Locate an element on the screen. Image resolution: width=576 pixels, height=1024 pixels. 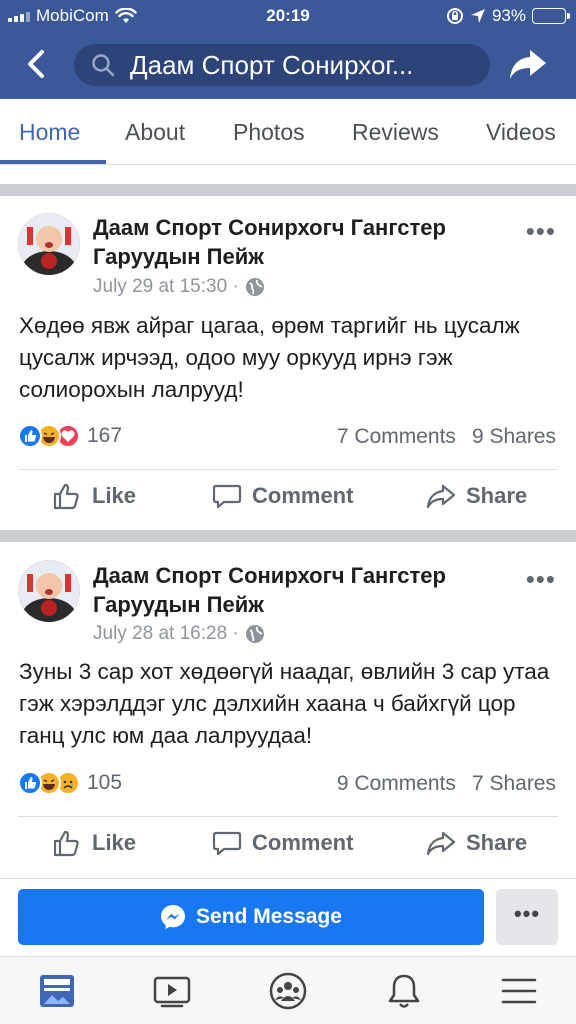
groups-icon is located at coordinates (288, 991).